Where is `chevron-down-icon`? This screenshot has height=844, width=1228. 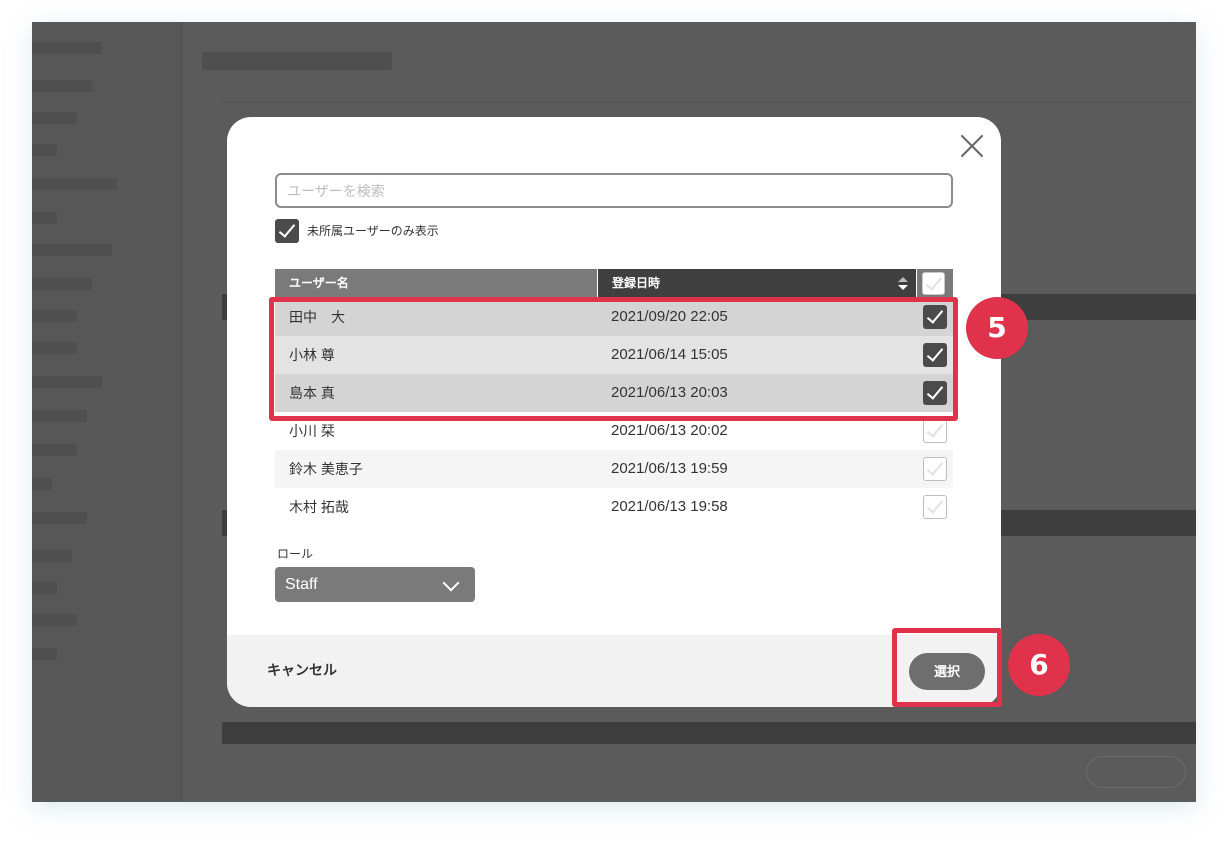
chevron-down-icon is located at coordinates (451, 583).